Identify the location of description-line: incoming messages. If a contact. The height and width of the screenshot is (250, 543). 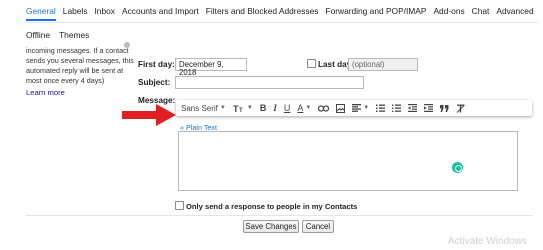
(77, 50).